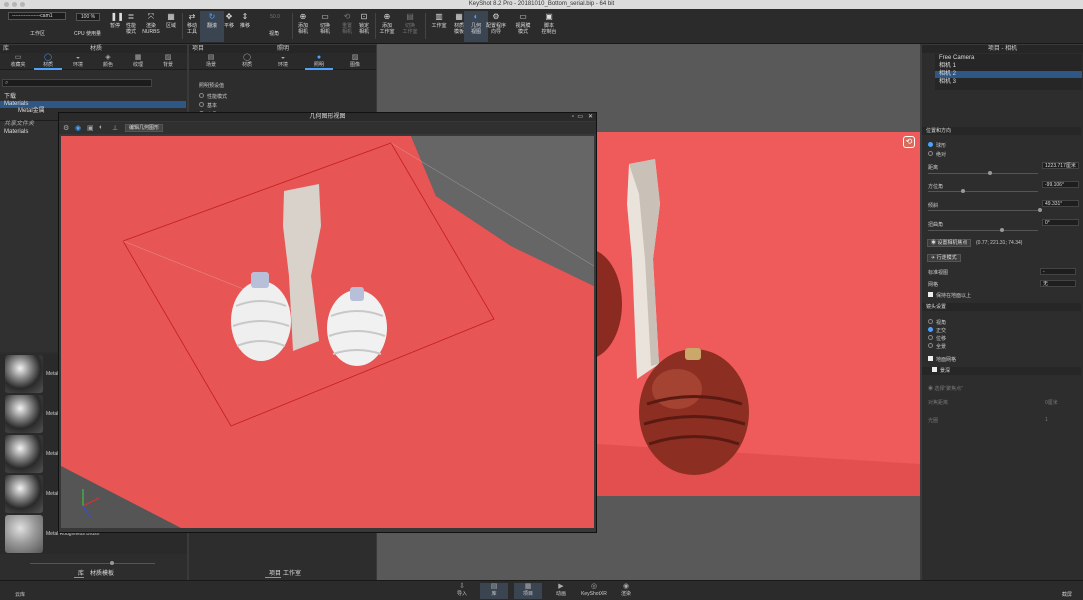 Image resolution: width=1083 pixels, height=600 pixels. I want to click on tab-textures: ▦ 纹理, so click(138, 61).